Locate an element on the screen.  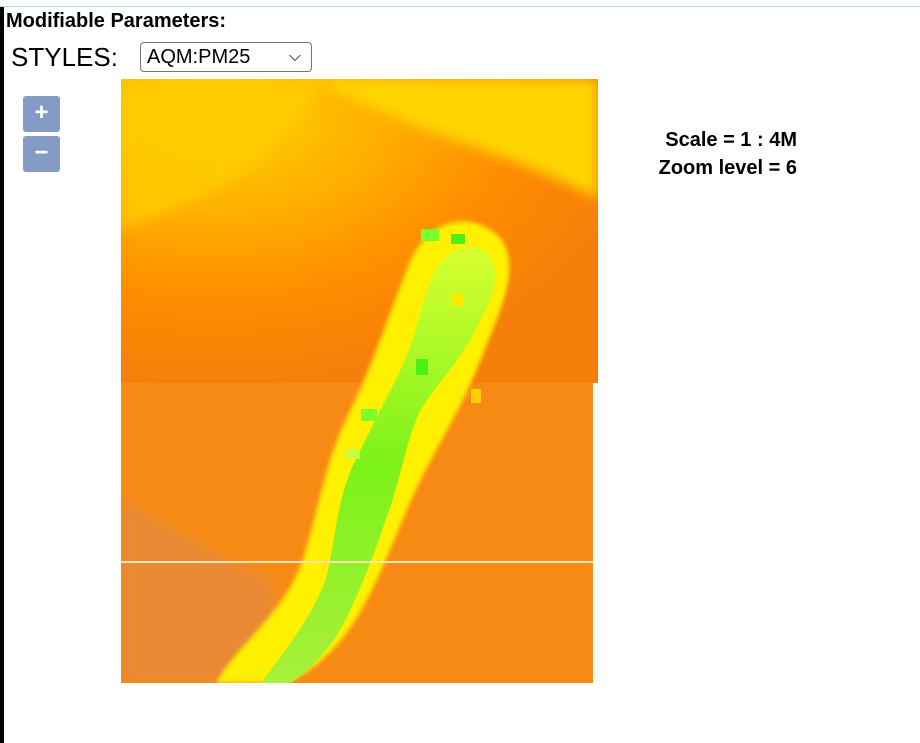
styles-label: STYLES: is located at coordinates (64, 57).